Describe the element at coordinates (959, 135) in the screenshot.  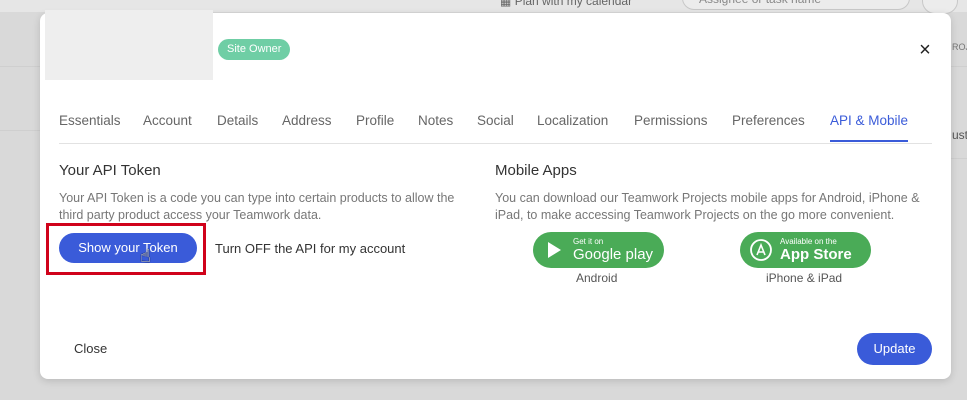
I see `background-edge-text: ust` at that location.